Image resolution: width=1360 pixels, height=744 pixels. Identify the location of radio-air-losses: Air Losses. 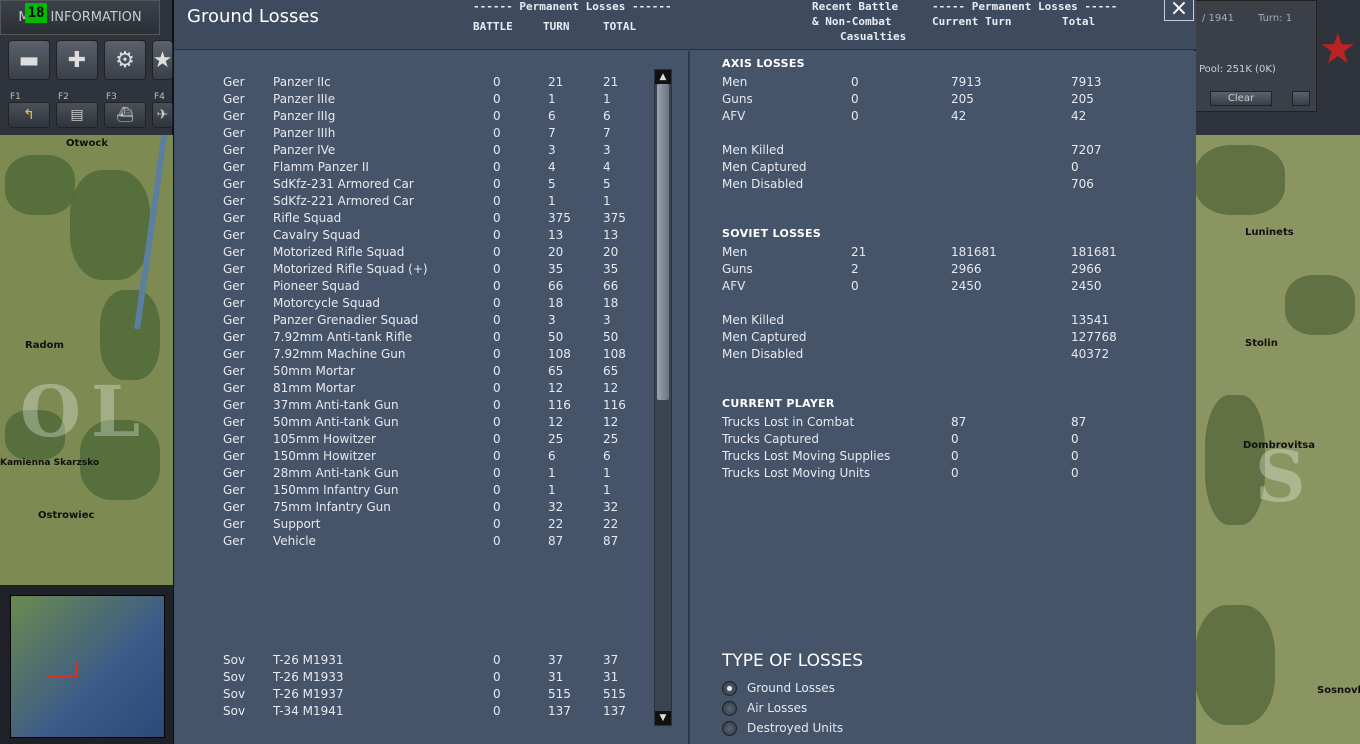
(764, 708).